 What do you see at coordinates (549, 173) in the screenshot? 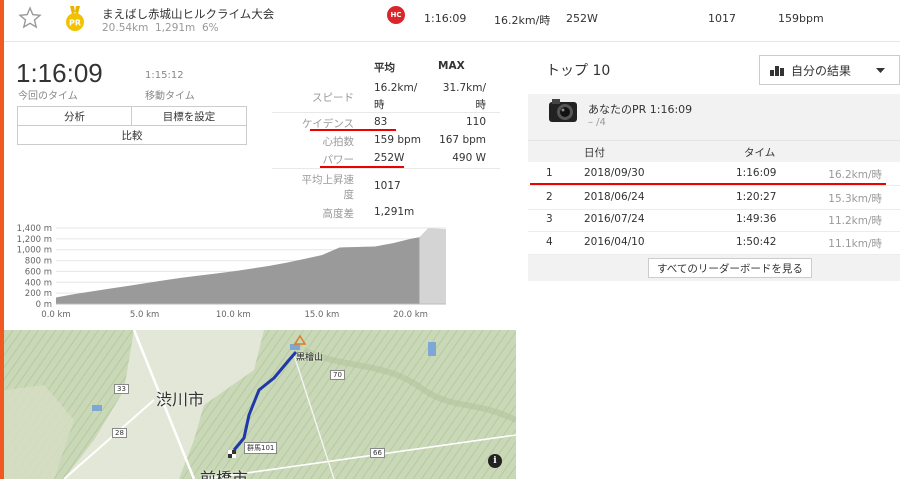
I see `row-rank: 1` at bounding box center [549, 173].